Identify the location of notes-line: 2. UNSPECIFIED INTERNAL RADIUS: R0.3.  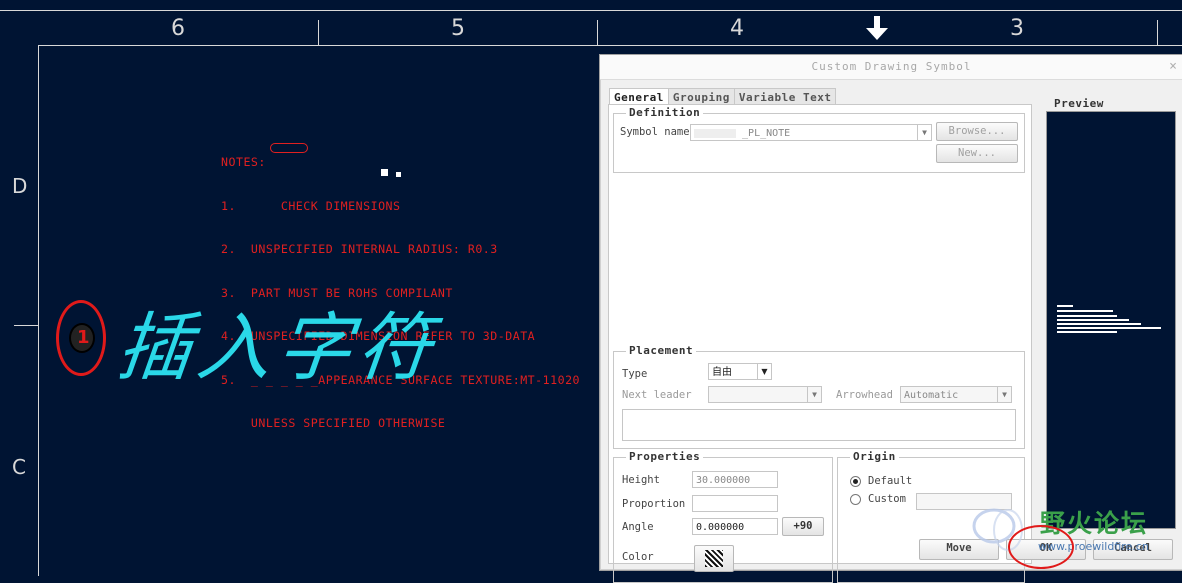
(359, 249).